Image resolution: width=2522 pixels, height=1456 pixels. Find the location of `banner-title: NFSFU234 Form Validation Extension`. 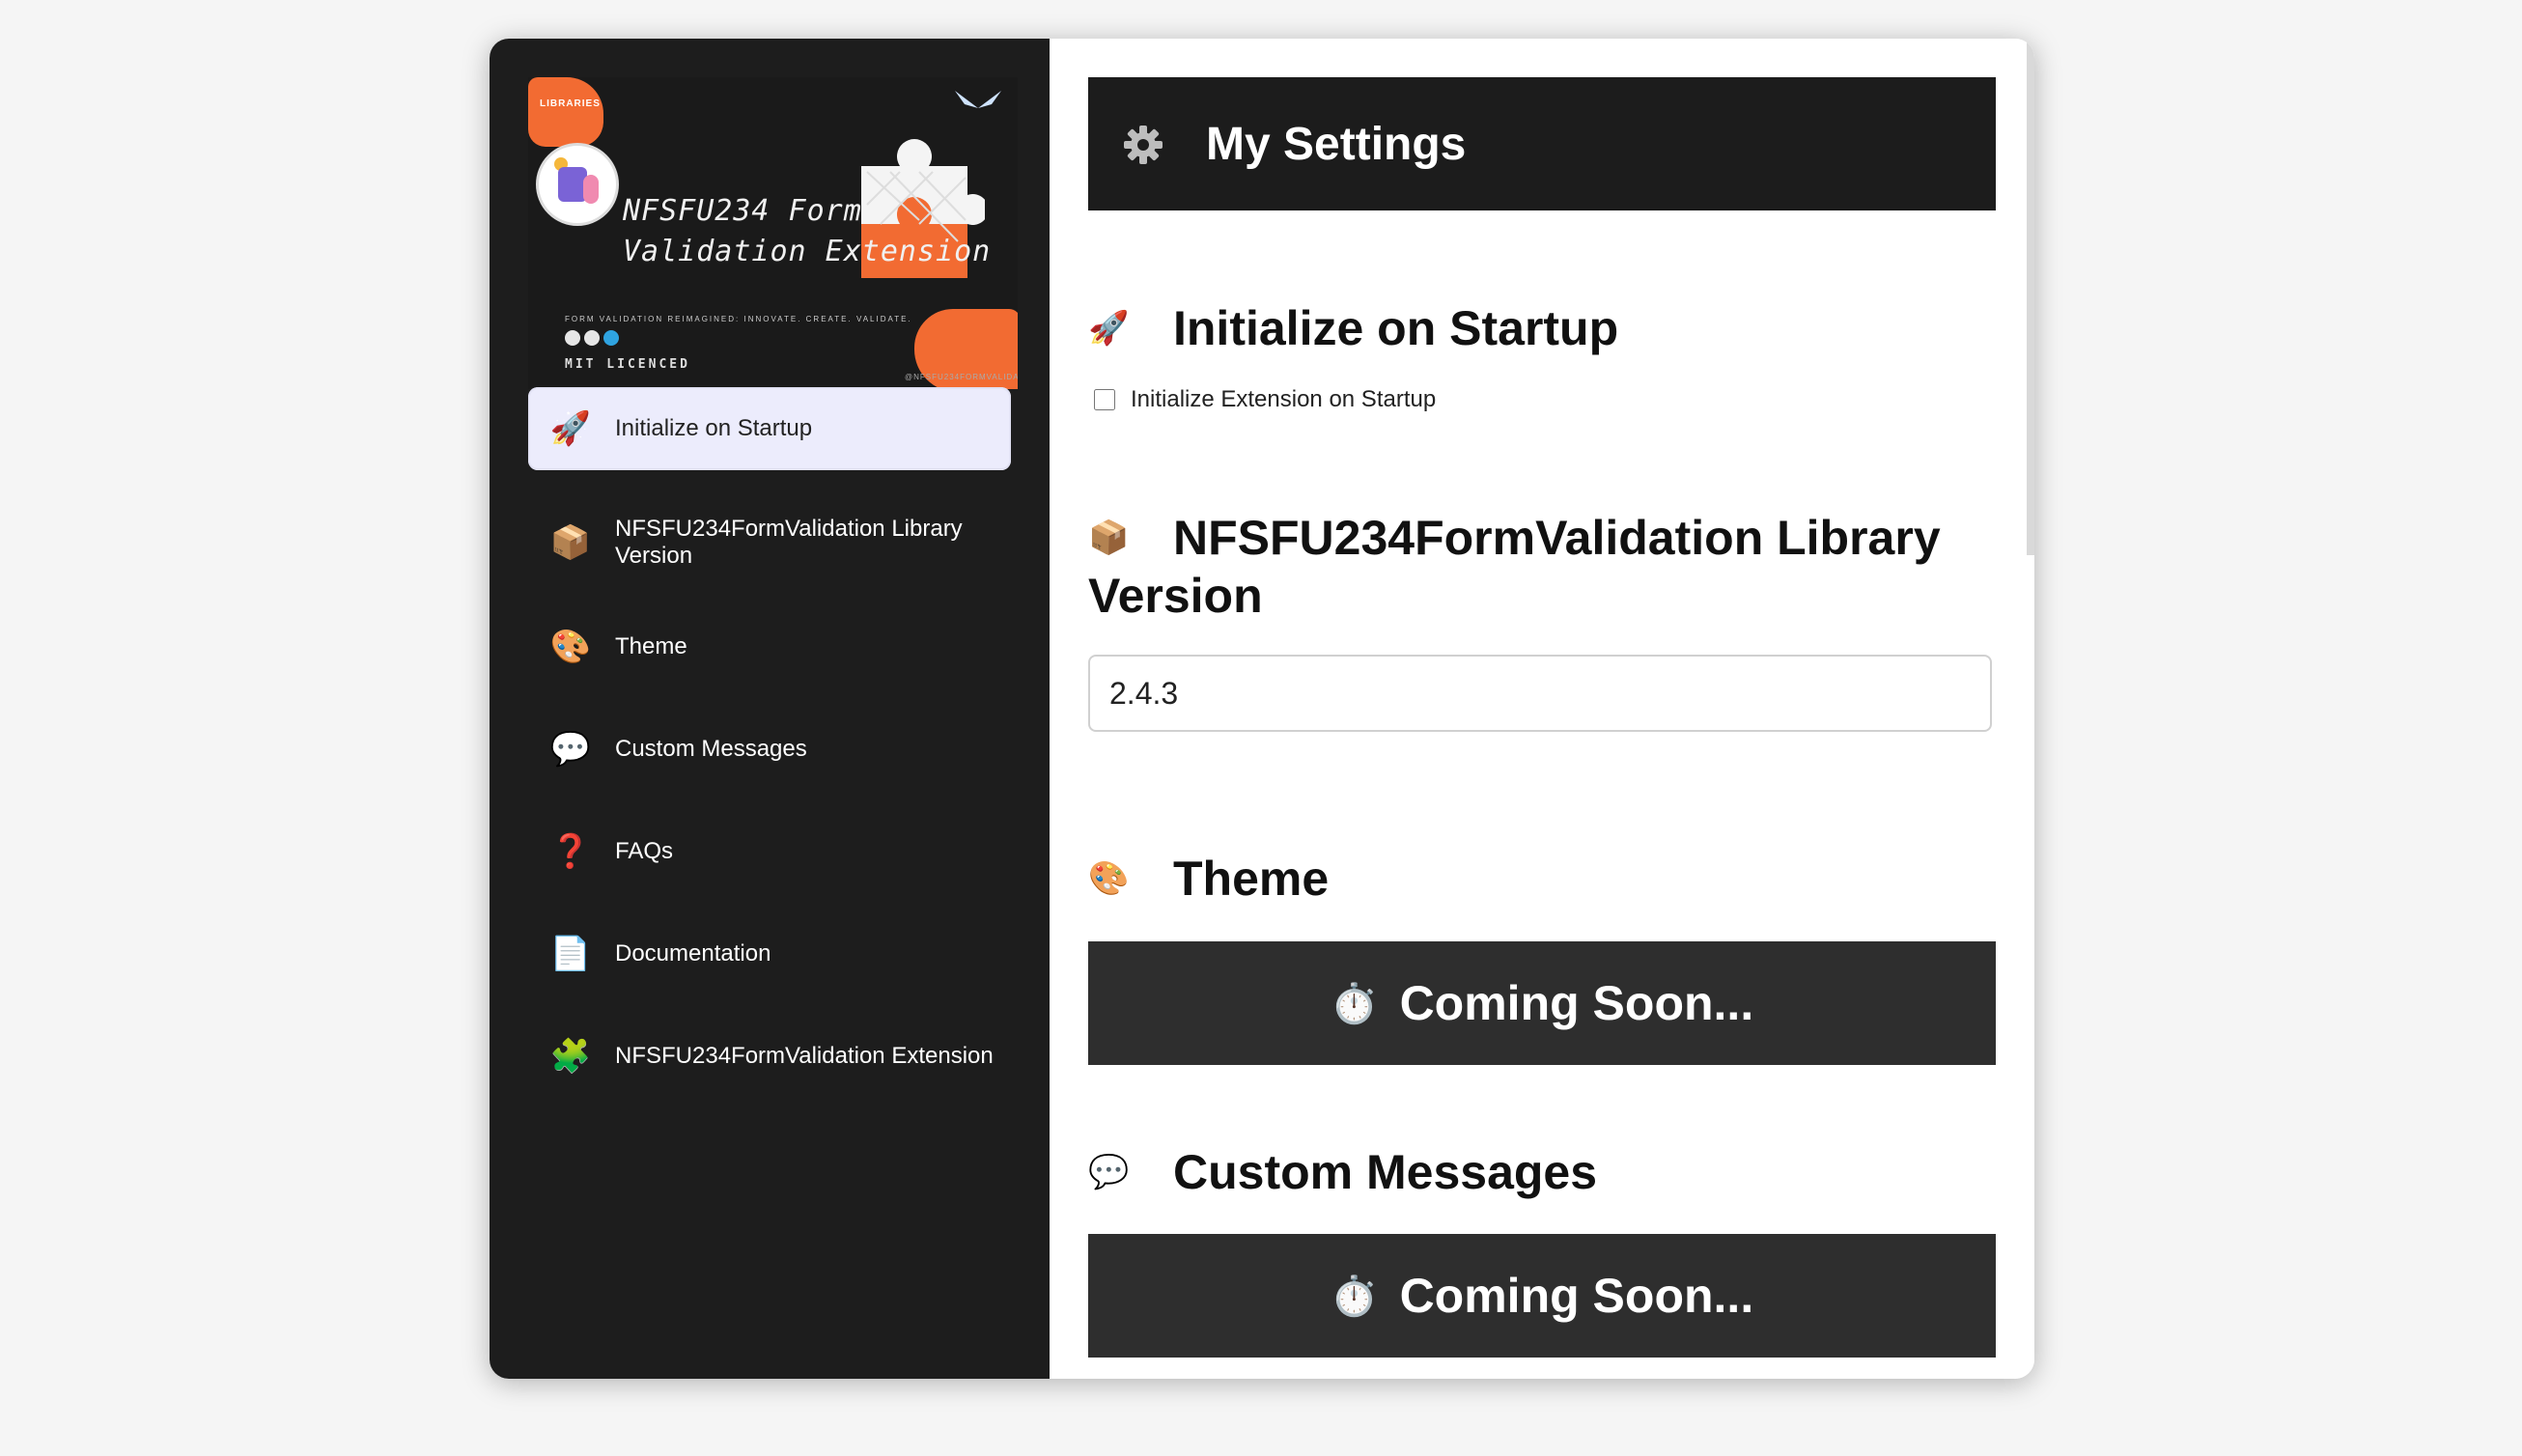

banner-title: NFSFU234 Form Validation Extension is located at coordinates (807, 232).